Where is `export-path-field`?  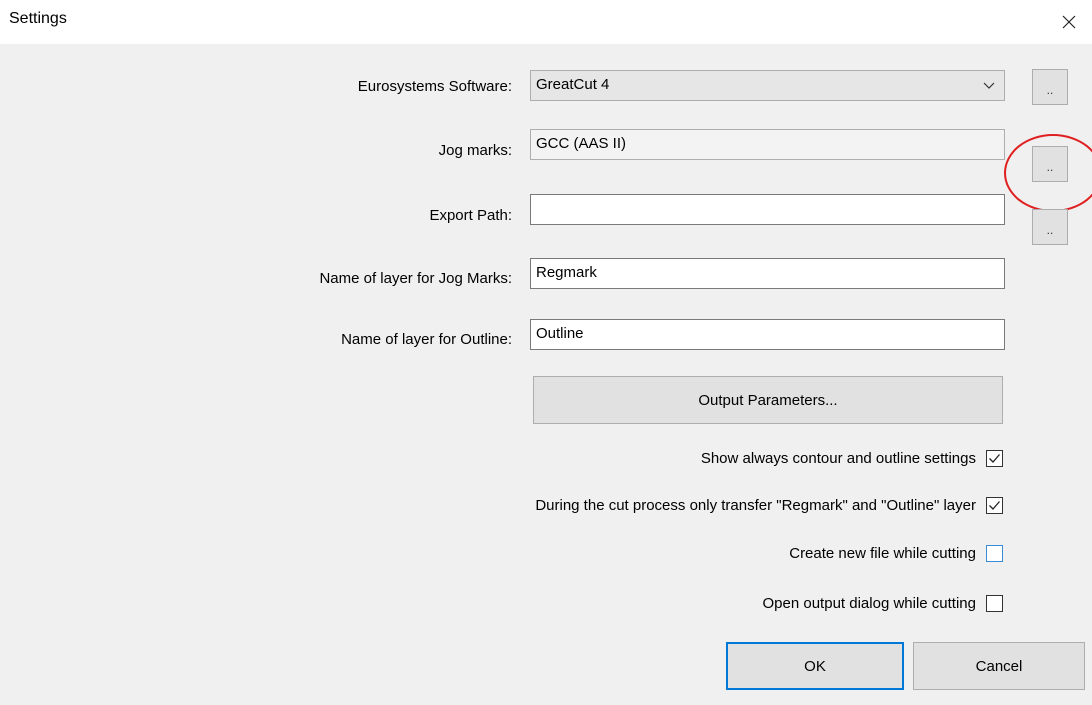
export-path-field is located at coordinates (767, 209).